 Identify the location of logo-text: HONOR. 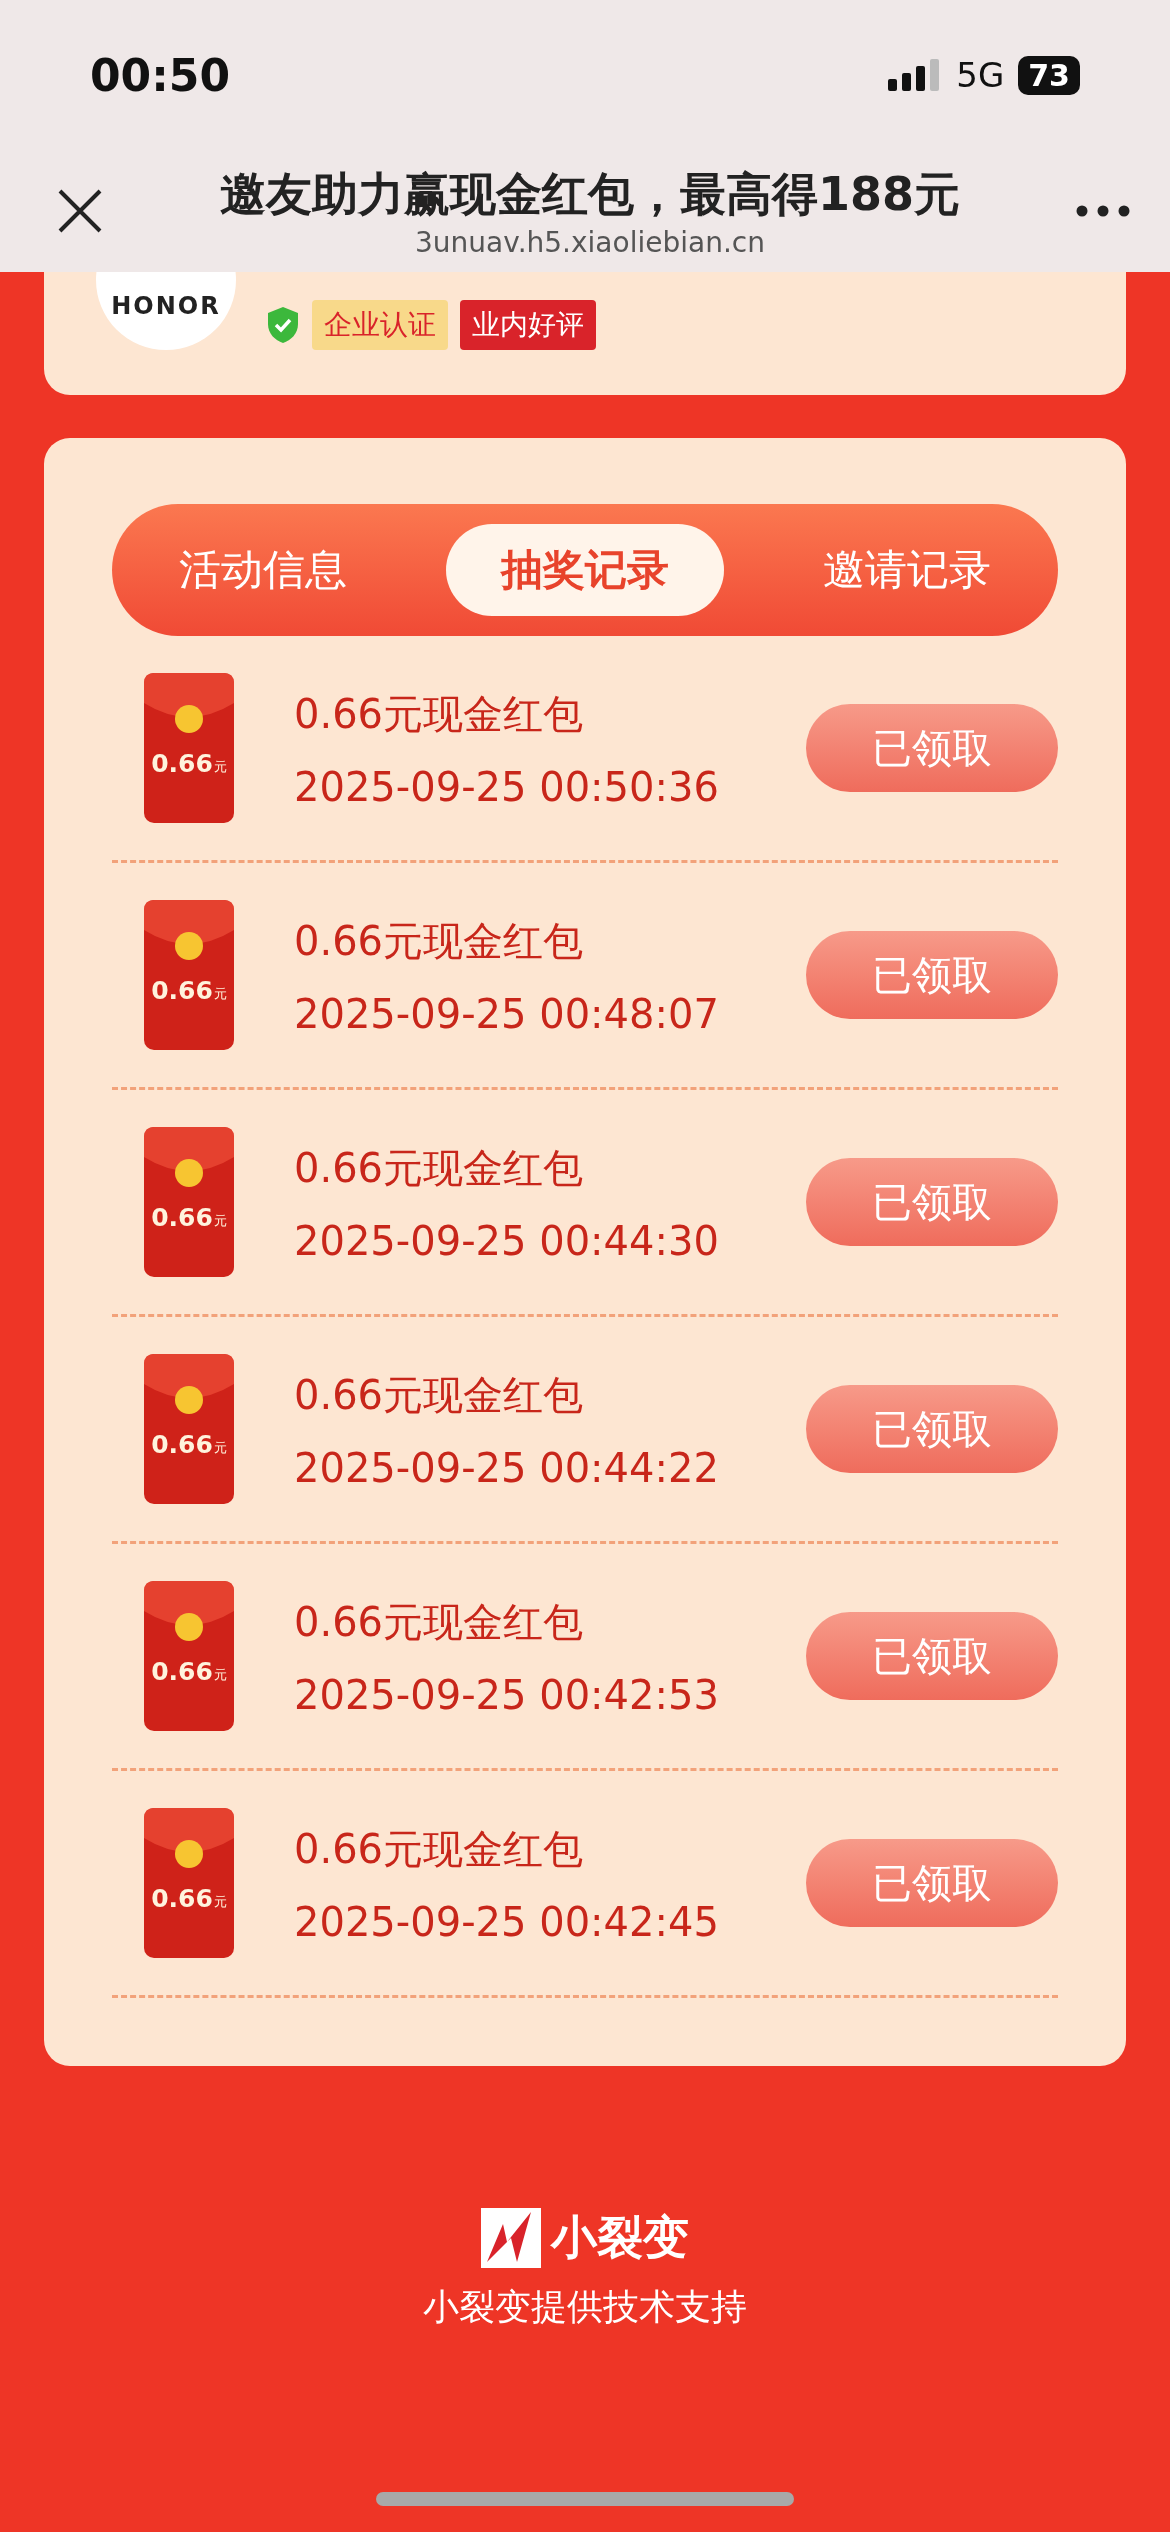
(166, 306).